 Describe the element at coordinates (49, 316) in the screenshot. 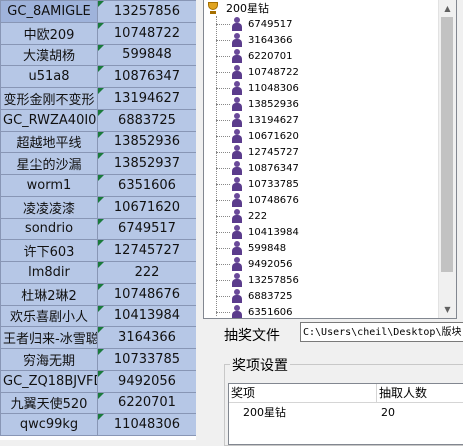

I see `cell-name: 欢乐喜剧小人` at that location.